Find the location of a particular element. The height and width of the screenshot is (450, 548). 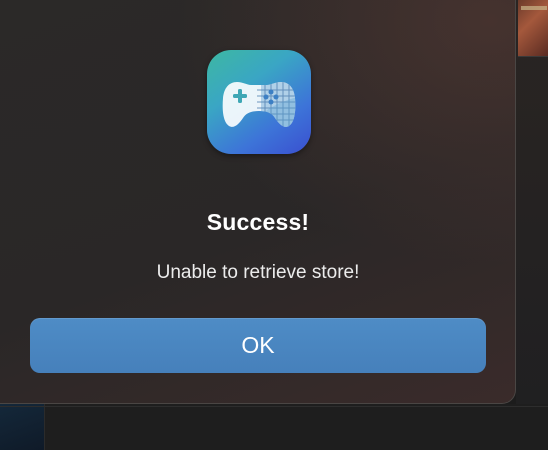

background-divider is located at coordinates (274, 406).